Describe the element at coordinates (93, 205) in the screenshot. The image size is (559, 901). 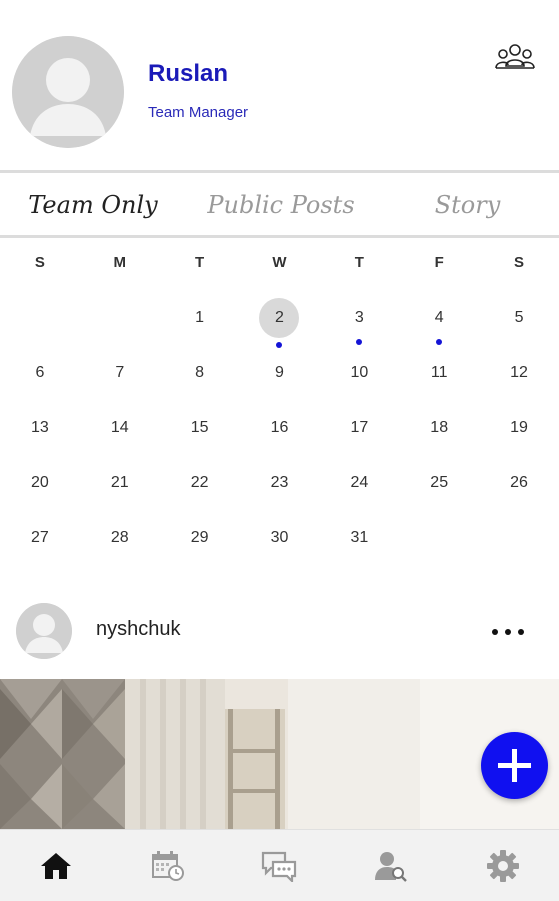
I see `tab-team-only: Team Only` at that location.